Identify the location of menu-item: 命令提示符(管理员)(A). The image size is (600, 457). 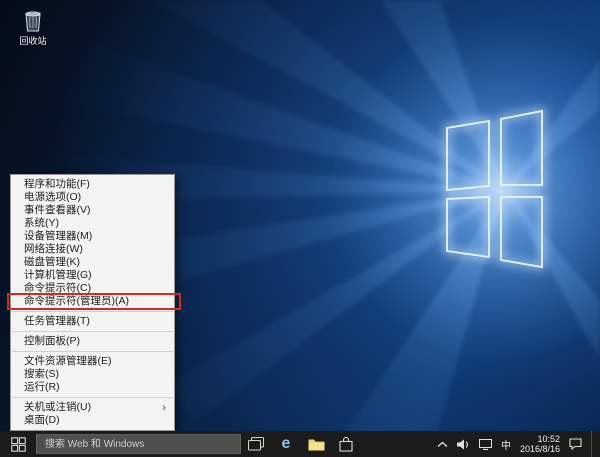
(94, 301).